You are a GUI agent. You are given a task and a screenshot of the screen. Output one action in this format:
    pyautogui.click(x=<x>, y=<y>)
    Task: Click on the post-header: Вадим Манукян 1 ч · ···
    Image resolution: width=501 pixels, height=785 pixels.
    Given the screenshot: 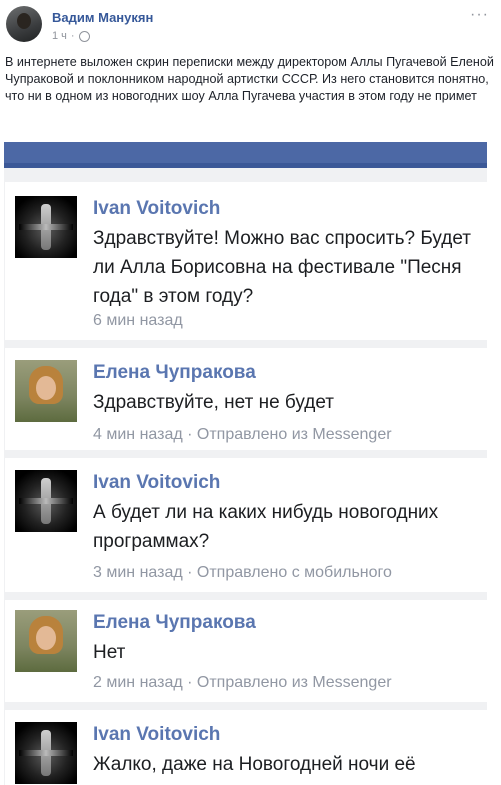 What is the action you would take?
    pyautogui.click(x=250, y=30)
    